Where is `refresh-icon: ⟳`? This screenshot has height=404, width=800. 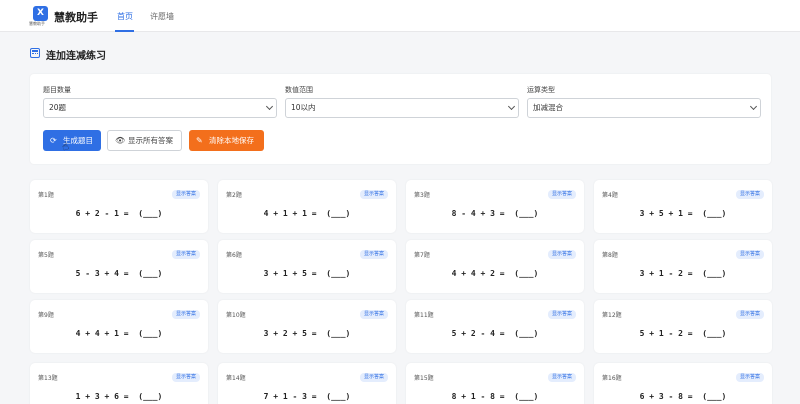
refresh-icon: ⟳ is located at coordinates (53, 140).